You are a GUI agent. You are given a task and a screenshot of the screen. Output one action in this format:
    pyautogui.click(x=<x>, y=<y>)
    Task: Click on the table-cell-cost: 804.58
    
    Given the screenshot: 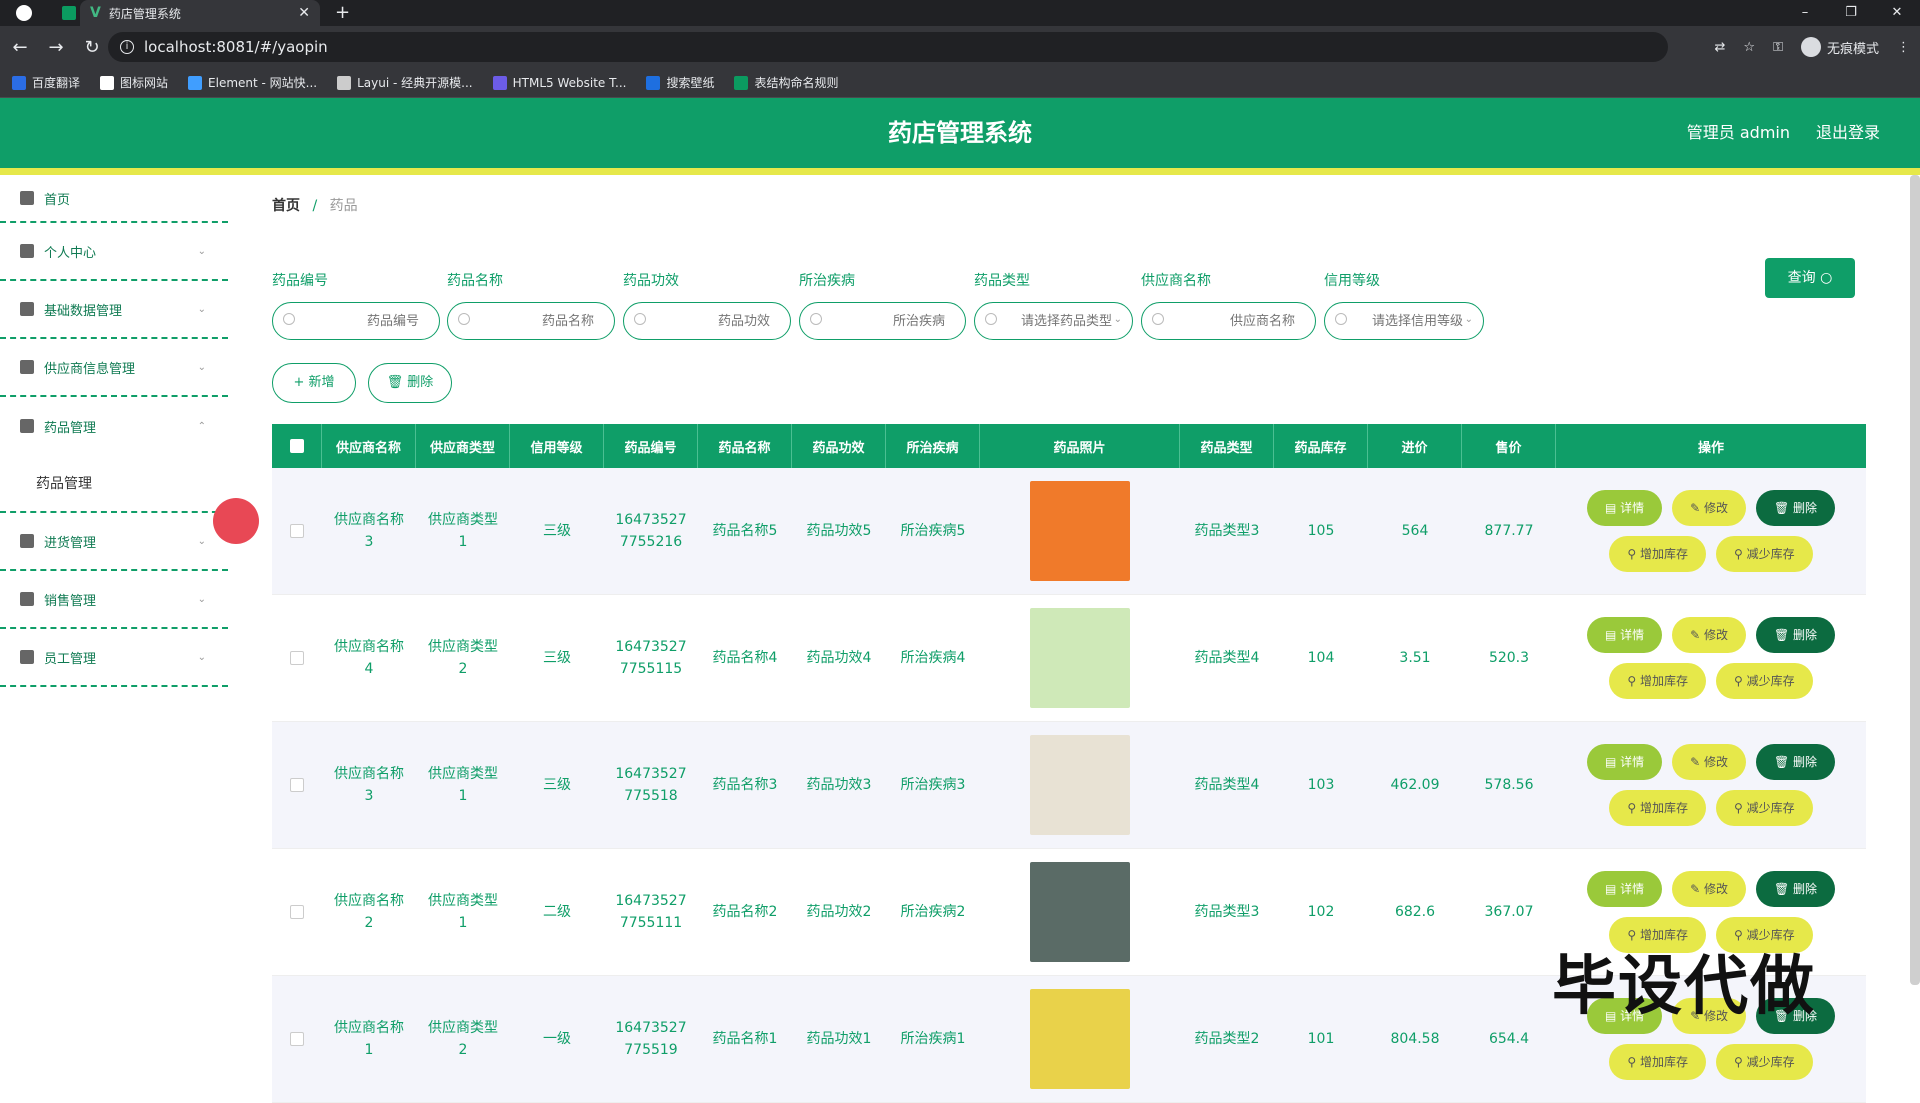 What is the action you would take?
    pyautogui.click(x=1415, y=1039)
    